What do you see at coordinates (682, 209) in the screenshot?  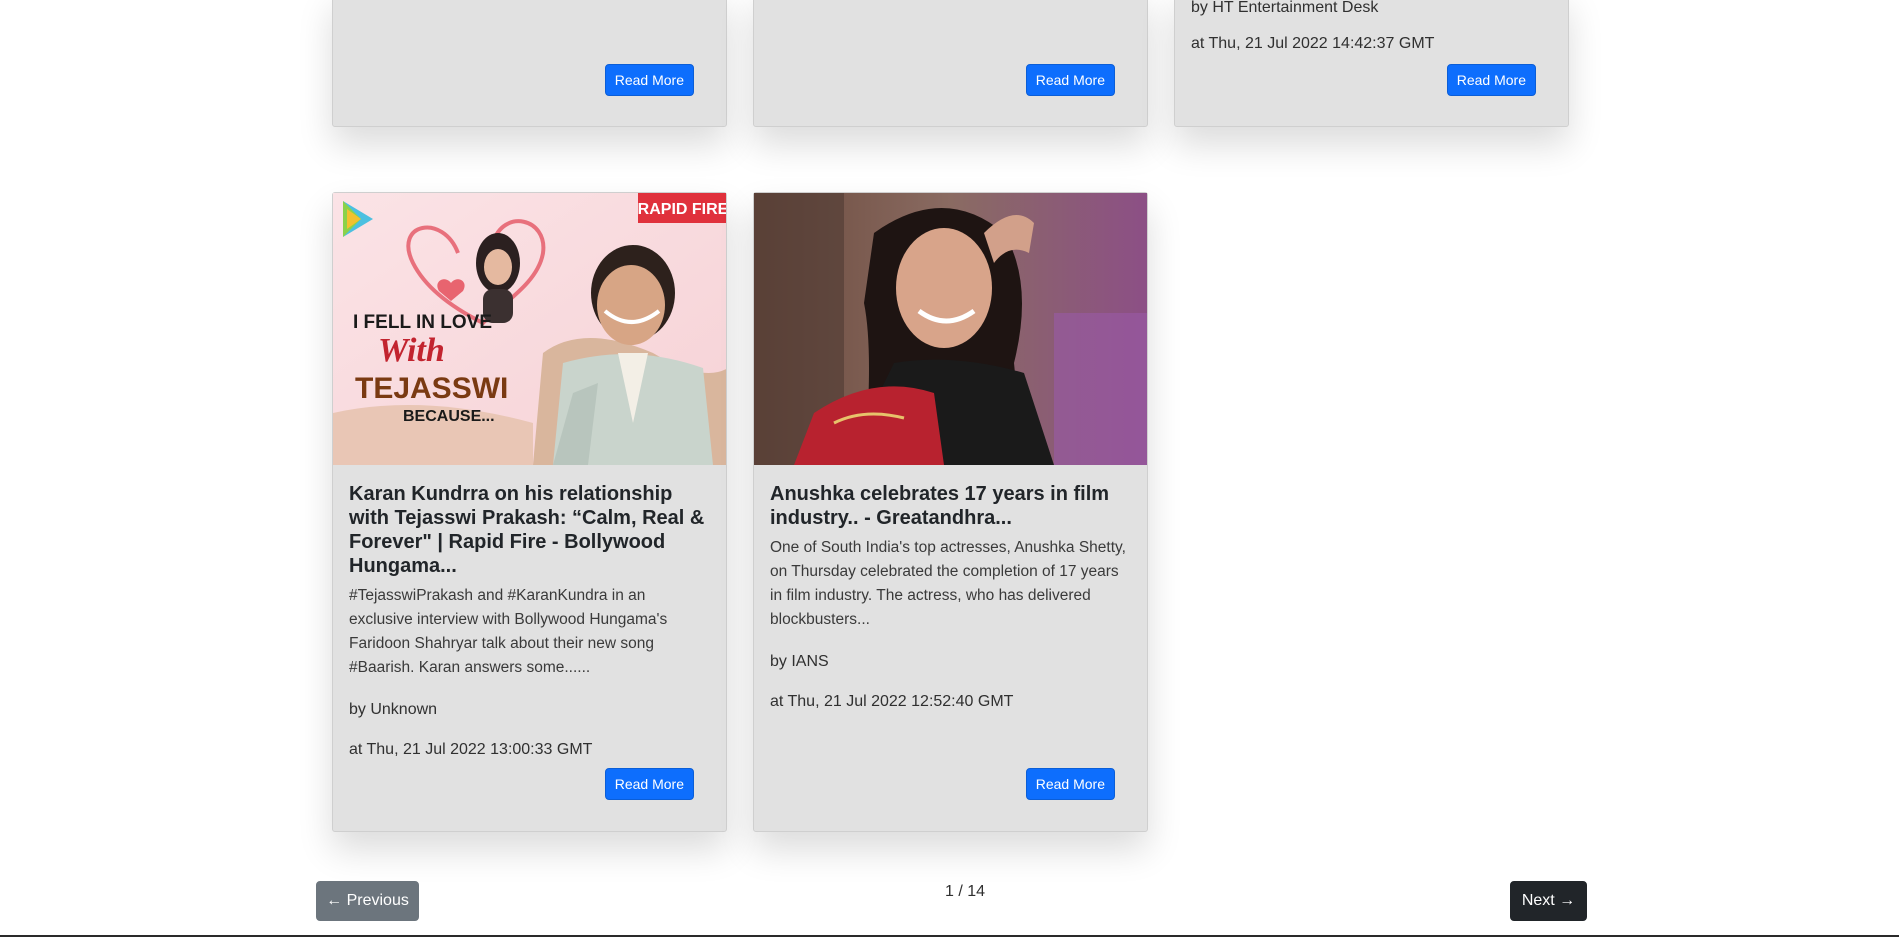 I see `rapid-fire-badge: RAPID FIRE` at bounding box center [682, 209].